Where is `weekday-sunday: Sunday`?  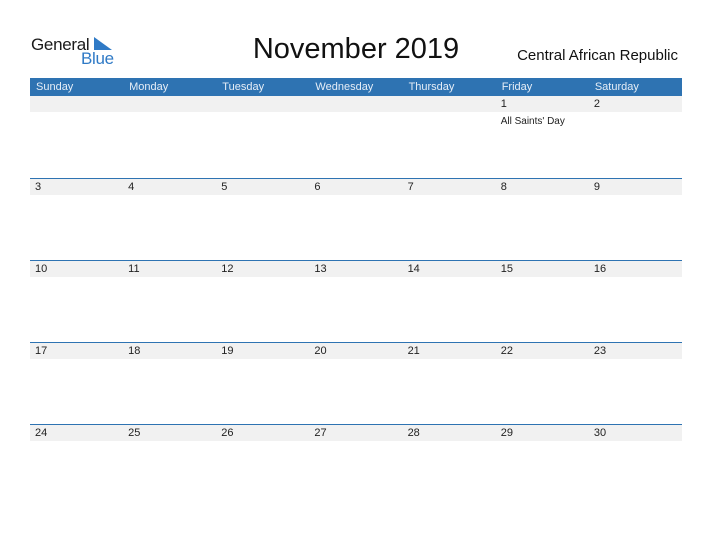
weekday-sunday: Sunday is located at coordinates (55, 87).